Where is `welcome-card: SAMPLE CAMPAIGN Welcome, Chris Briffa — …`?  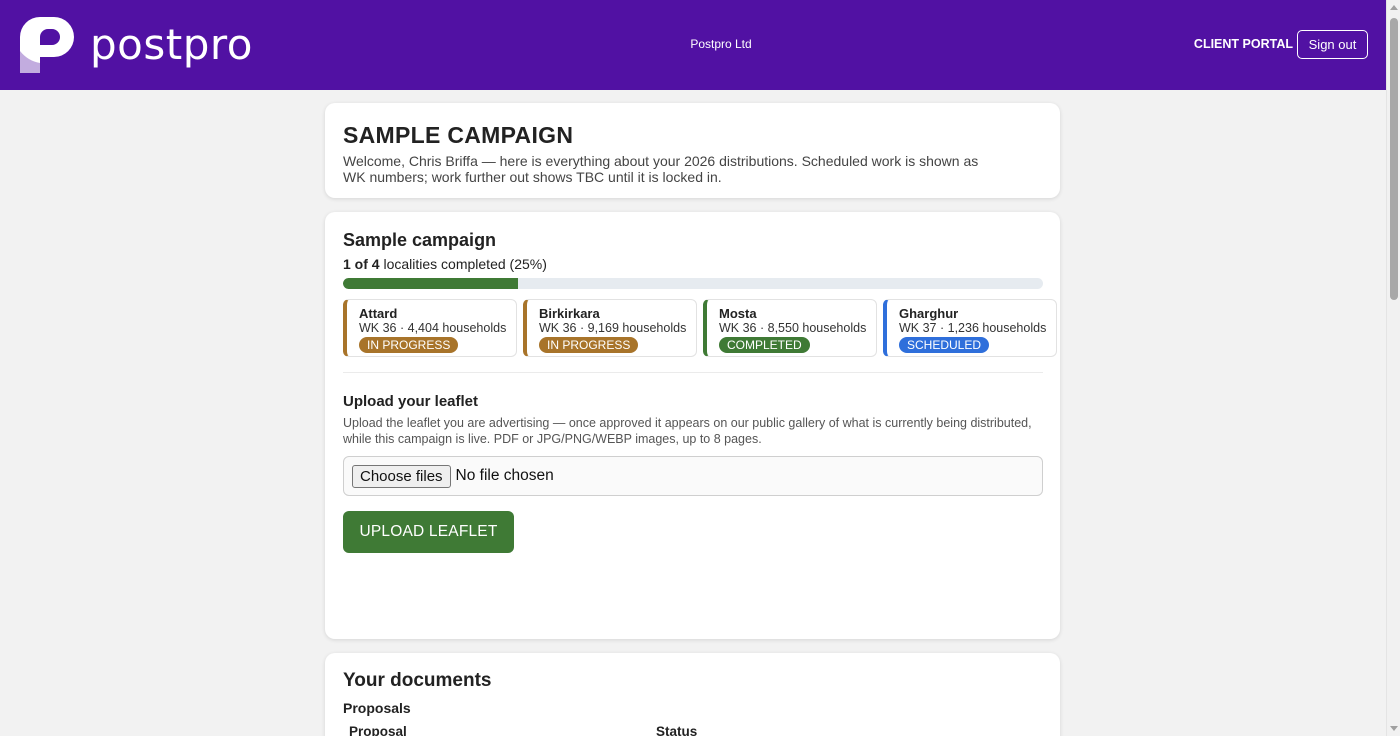
welcome-card: SAMPLE CAMPAIGN Welcome, Chris Briffa — … is located at coordinates (692, 150).